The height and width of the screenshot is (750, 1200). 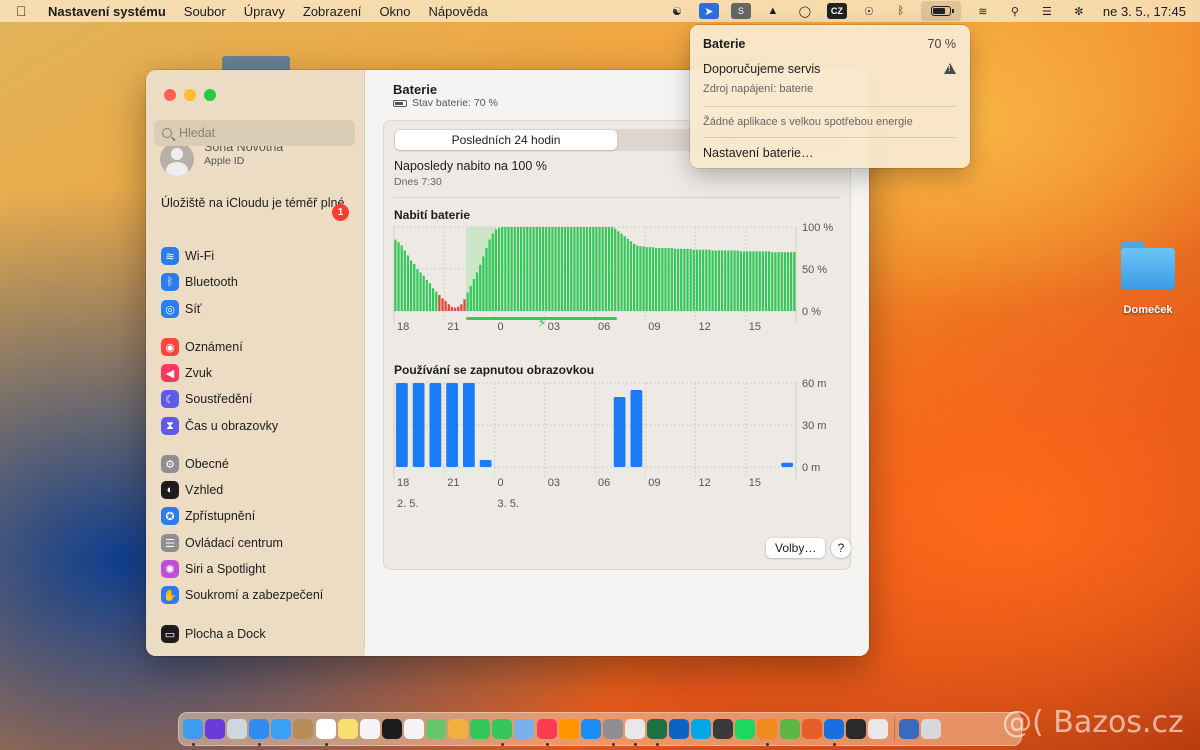 I want to click on sidebar-item-control-center: ☰ Ovládací centrum, so click(x=222, y=543).